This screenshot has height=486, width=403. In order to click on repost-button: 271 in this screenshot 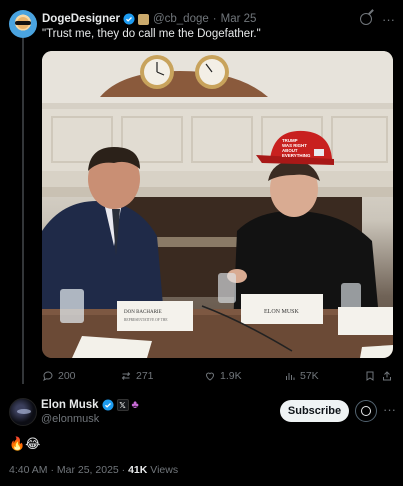, I will do `click(162, 376)`.